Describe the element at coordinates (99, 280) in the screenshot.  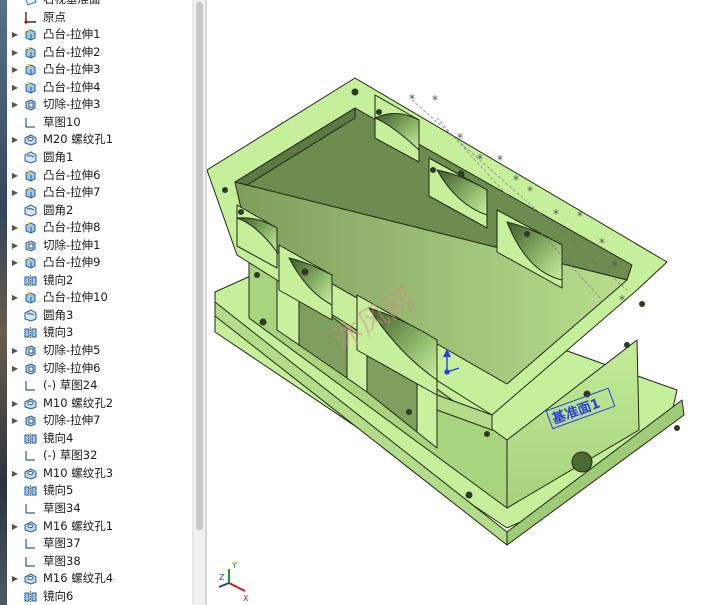
I see `tree-item: 镜向2` at that location.